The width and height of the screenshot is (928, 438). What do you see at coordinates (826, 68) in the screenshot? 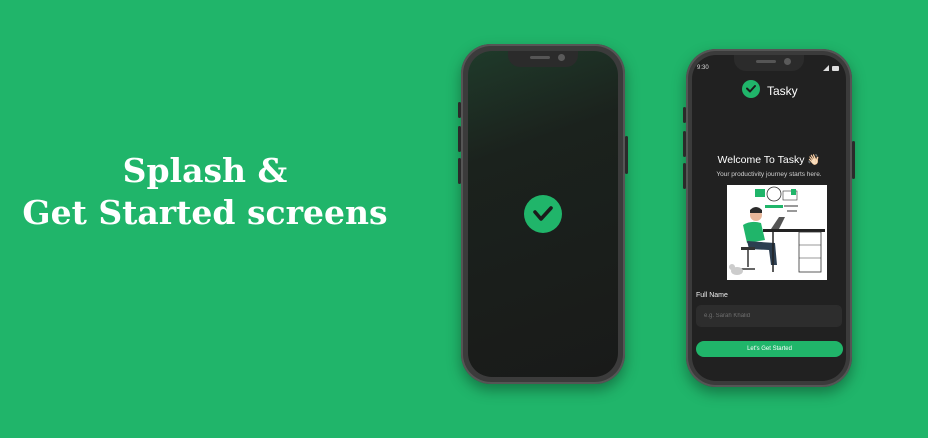
I see `signal-icon` at bounding box center [826, 68].